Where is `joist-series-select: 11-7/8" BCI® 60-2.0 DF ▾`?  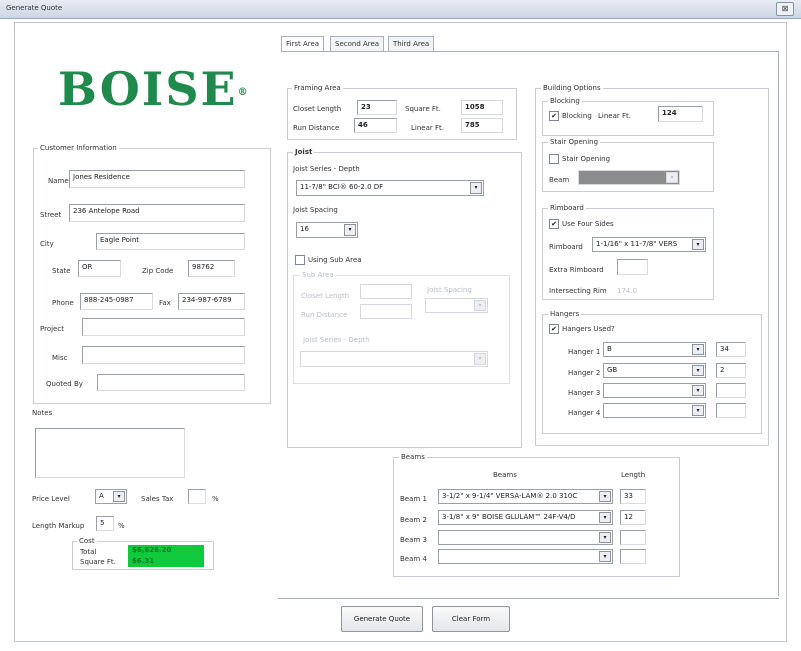 joist-series-select: 11-7/8" BCI® 60-2.0 DF ▾ is located at coordinates (390, 188).